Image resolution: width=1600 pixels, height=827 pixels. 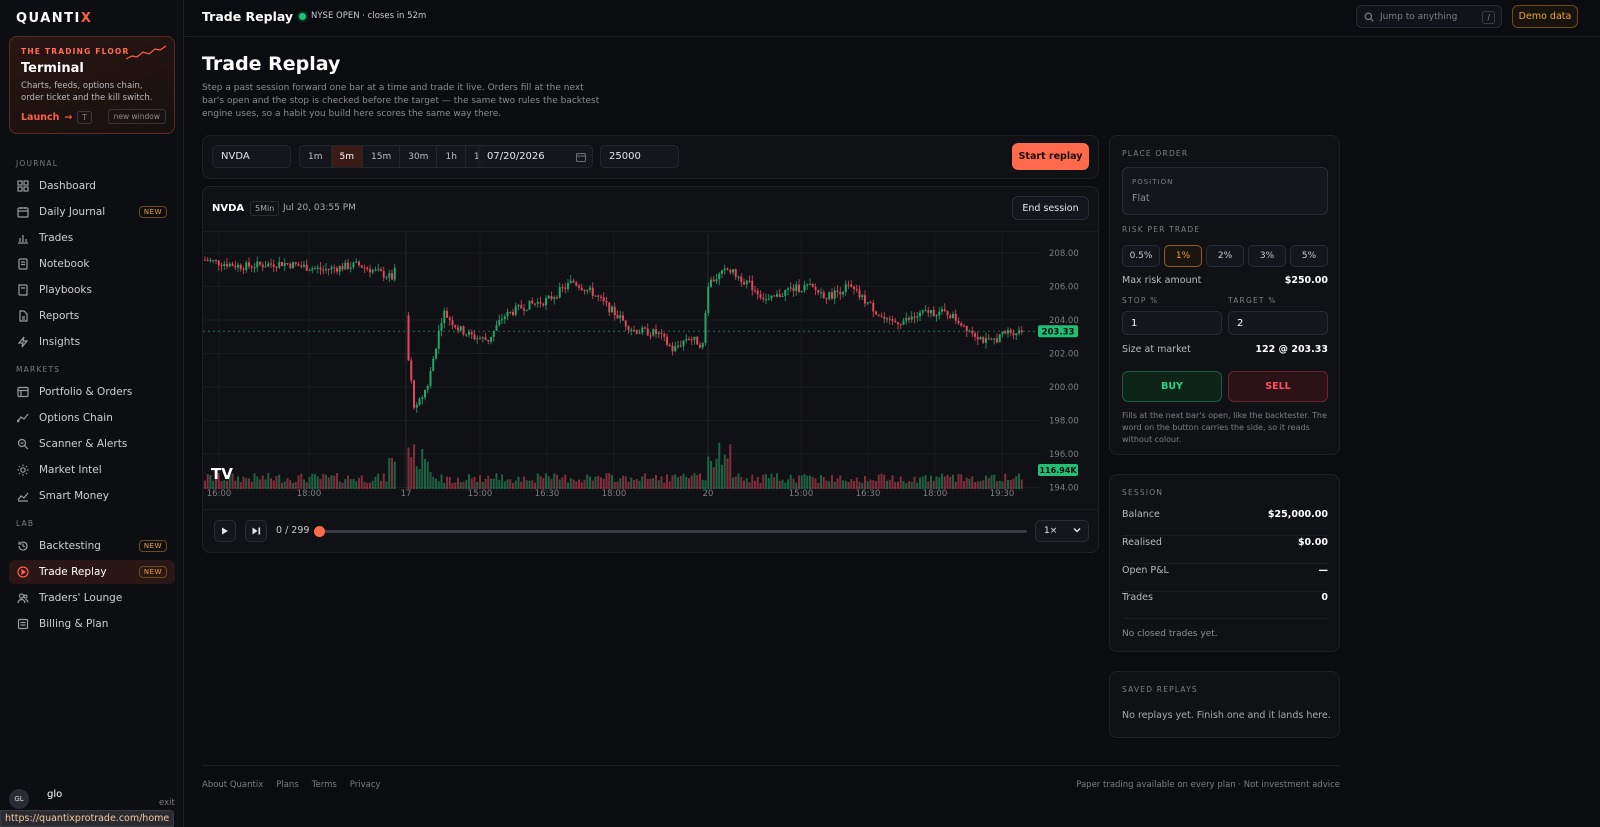 What do you see at coordinates (92, 392) in the screenshot?
I see `sidebar-item-portfolio-orders: Portfolio & Orders` at bounding box center [92, 392].